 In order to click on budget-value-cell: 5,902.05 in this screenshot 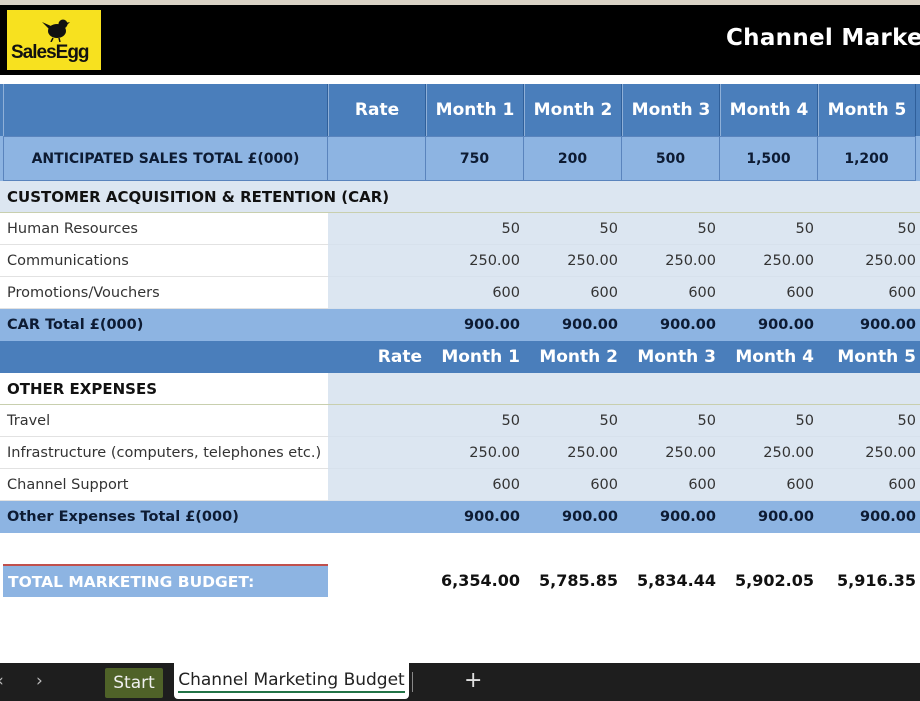, I will do `click(769, 580)`.